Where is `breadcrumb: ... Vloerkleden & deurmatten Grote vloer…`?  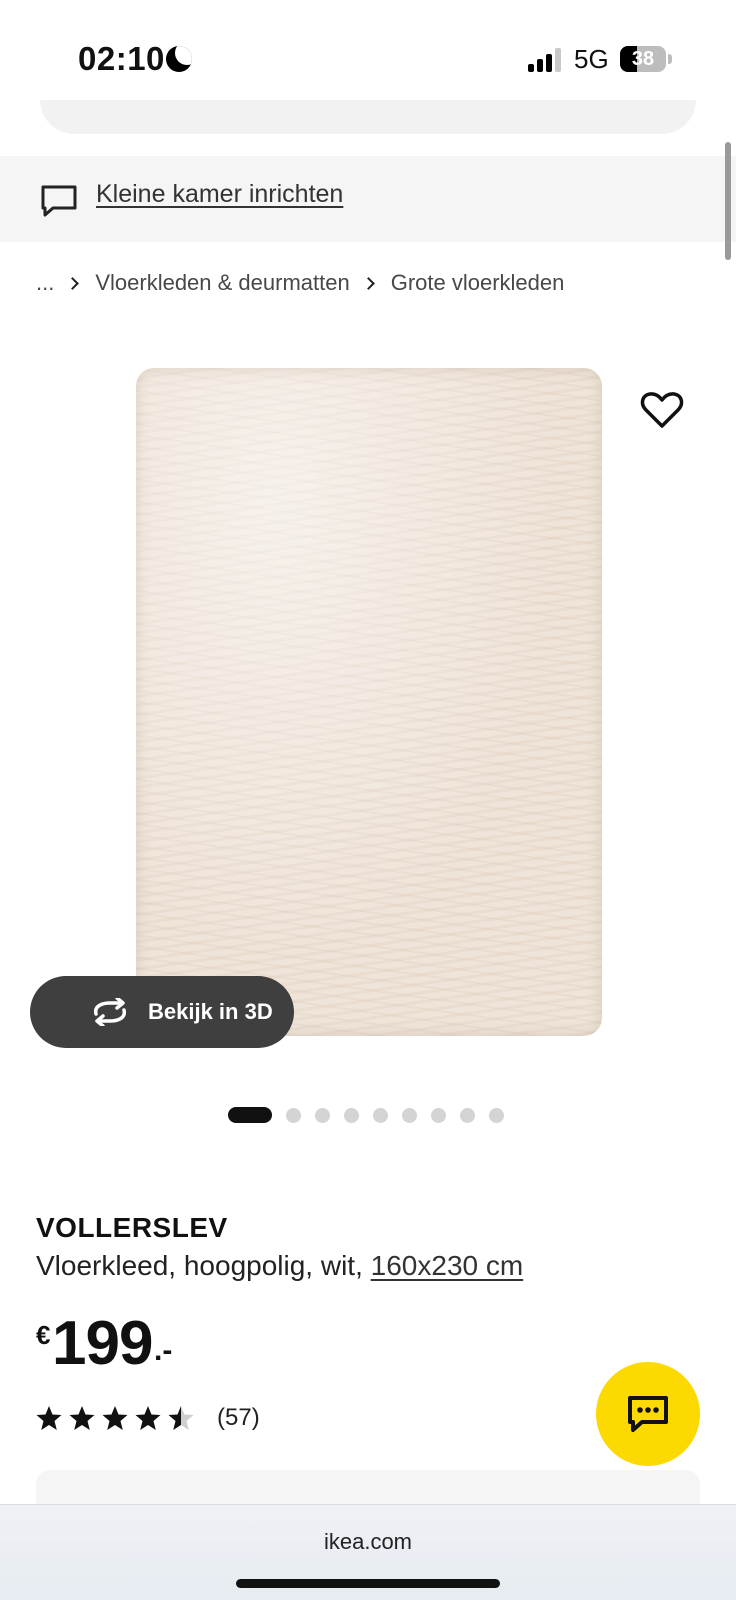
breadcrumb: ... Vloerkleden & deurmatten Grote vloer… is located at coordinates (300, 283).